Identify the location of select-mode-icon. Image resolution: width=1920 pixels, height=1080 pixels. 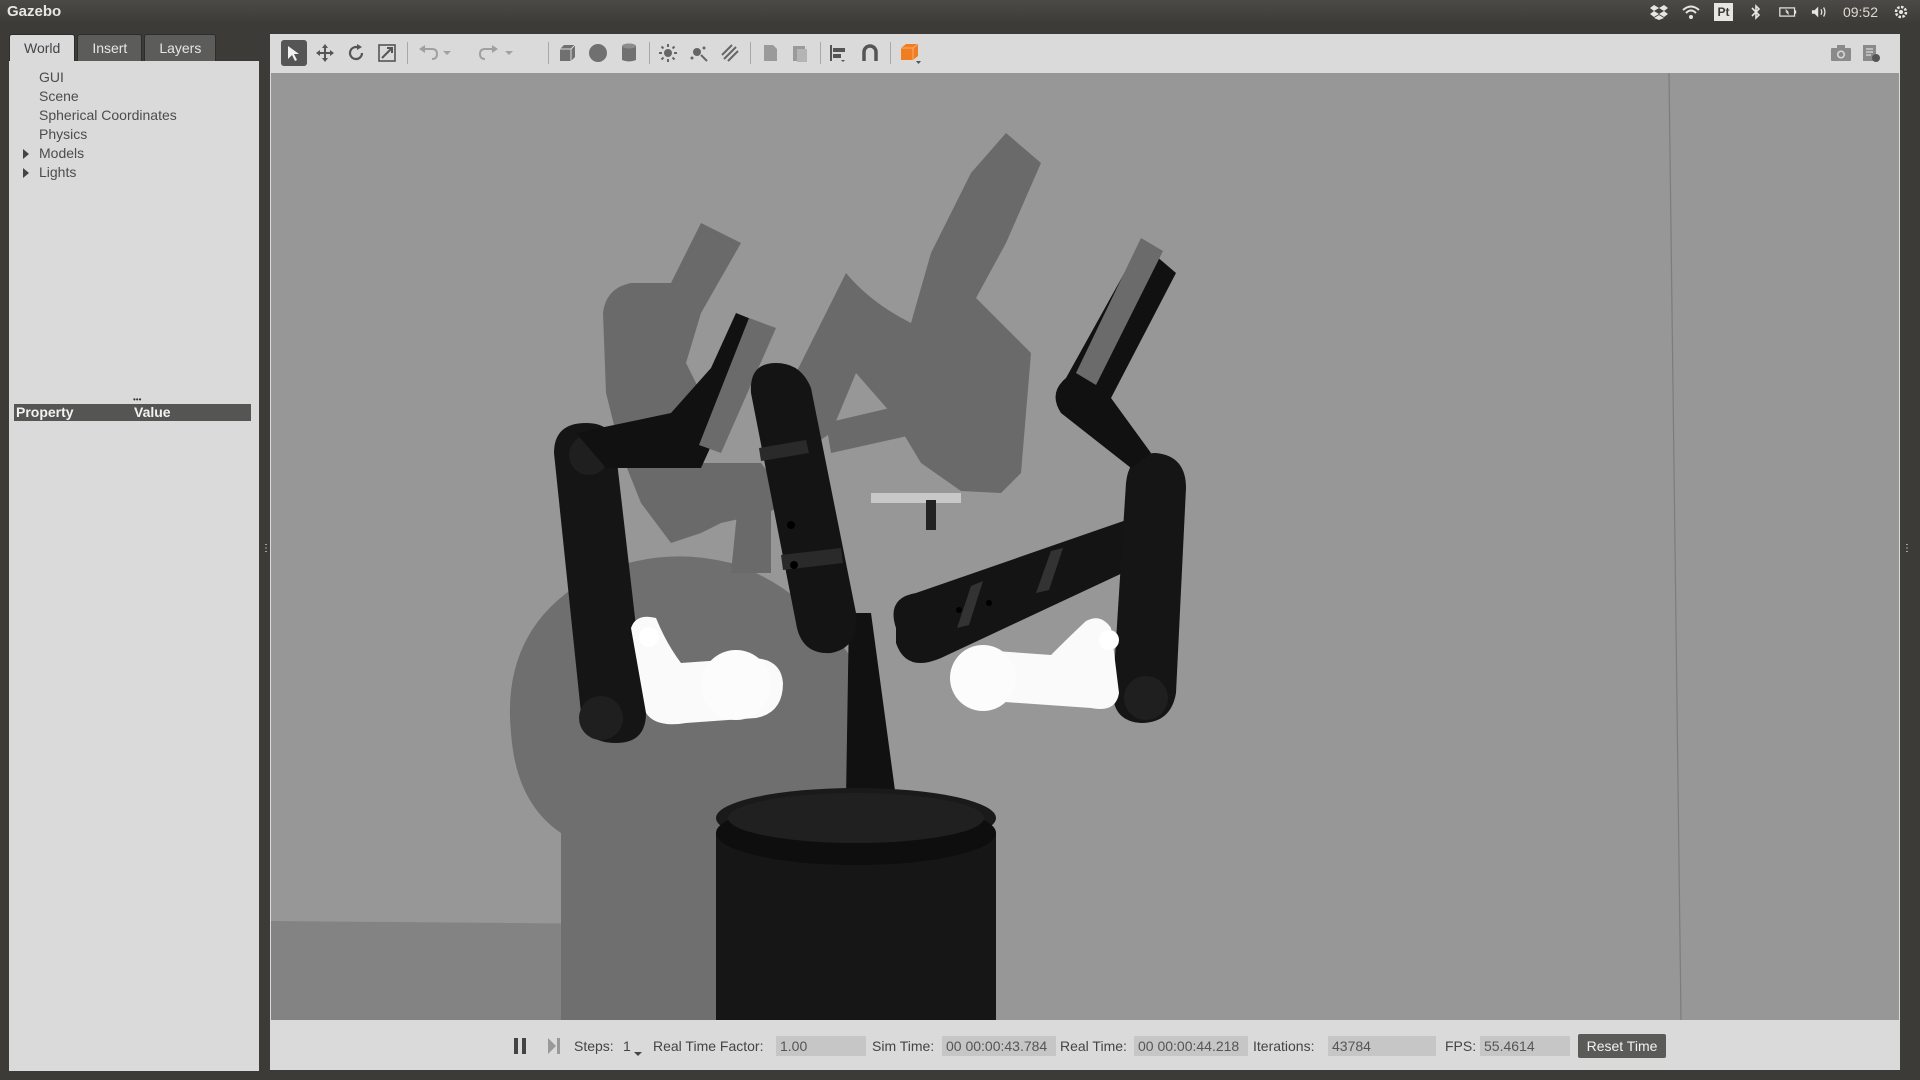
(294, 53).